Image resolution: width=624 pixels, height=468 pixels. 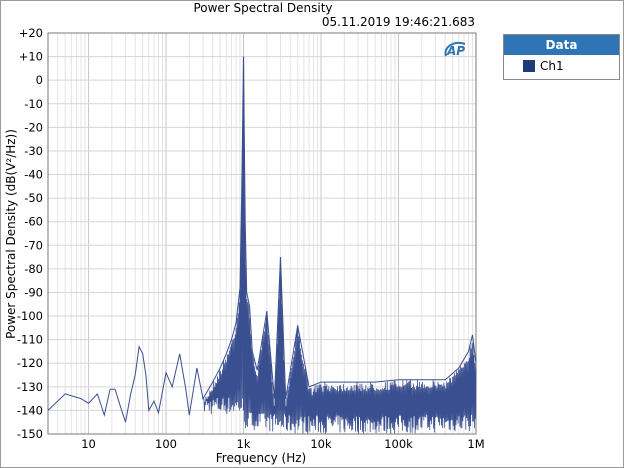 I want to click on chart-title: Power Spectral Density, so click(x=262, y=8).